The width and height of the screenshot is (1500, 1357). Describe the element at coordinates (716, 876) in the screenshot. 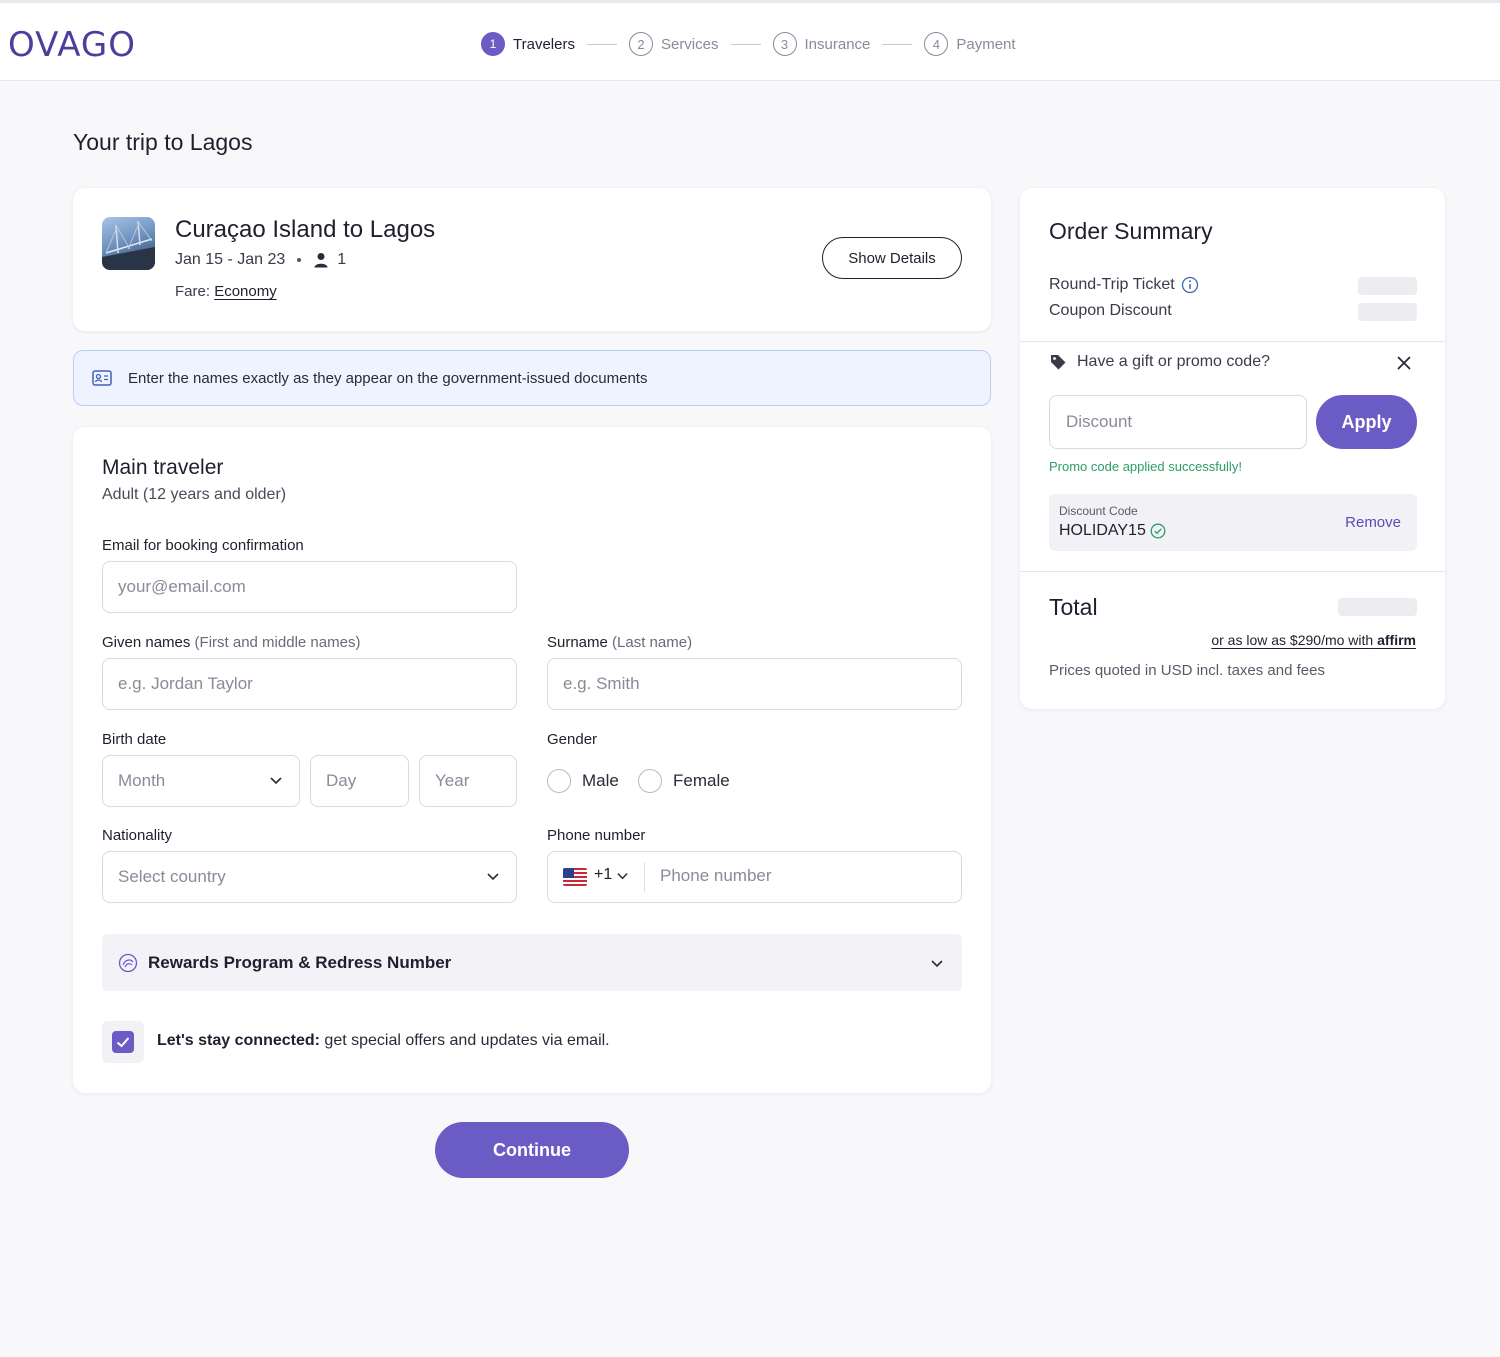

I see `phone-number-input: Phone number` at that location.